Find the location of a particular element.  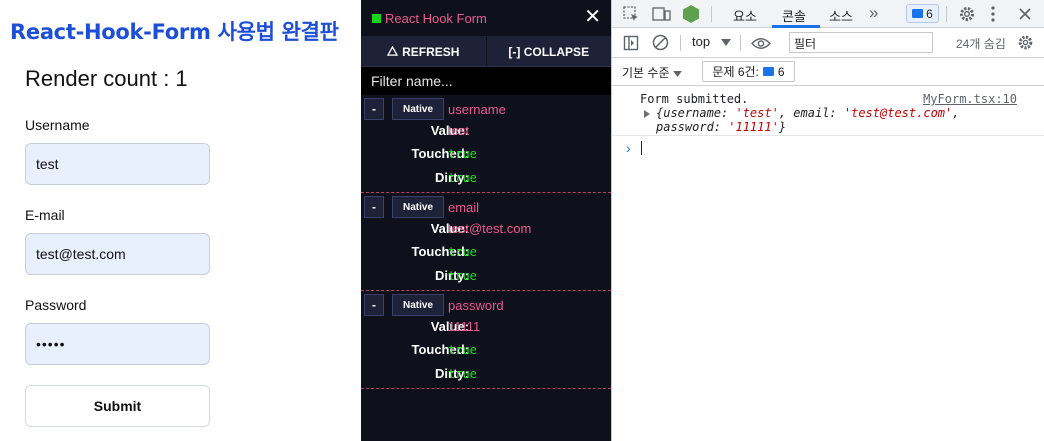

sidebar-toggle-icon is located at coordinates (631, 43).